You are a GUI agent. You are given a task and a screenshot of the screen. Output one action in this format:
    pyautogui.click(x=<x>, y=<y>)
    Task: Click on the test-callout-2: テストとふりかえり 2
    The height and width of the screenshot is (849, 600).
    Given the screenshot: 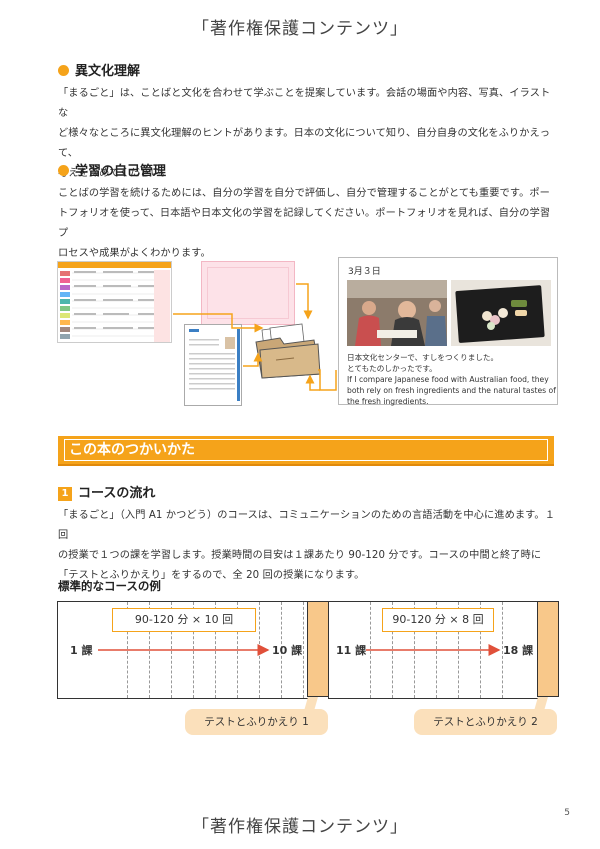 What is the action you would take?
    pyautogui.click(x=485, y=722)
    